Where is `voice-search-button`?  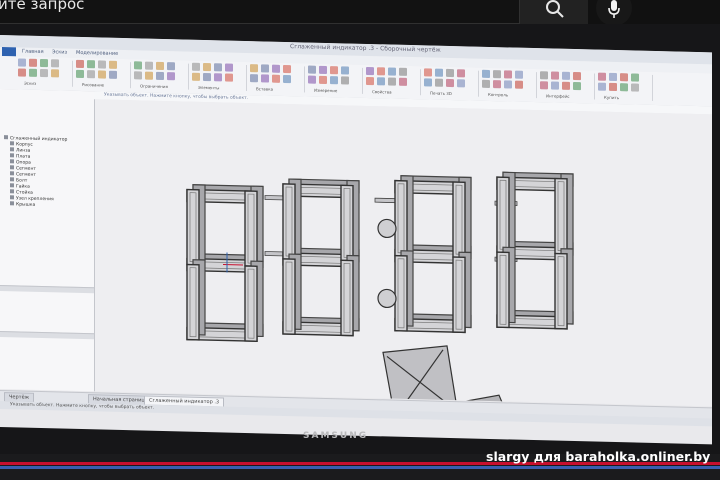 voice-search-button is located at coordinates (614, 13).